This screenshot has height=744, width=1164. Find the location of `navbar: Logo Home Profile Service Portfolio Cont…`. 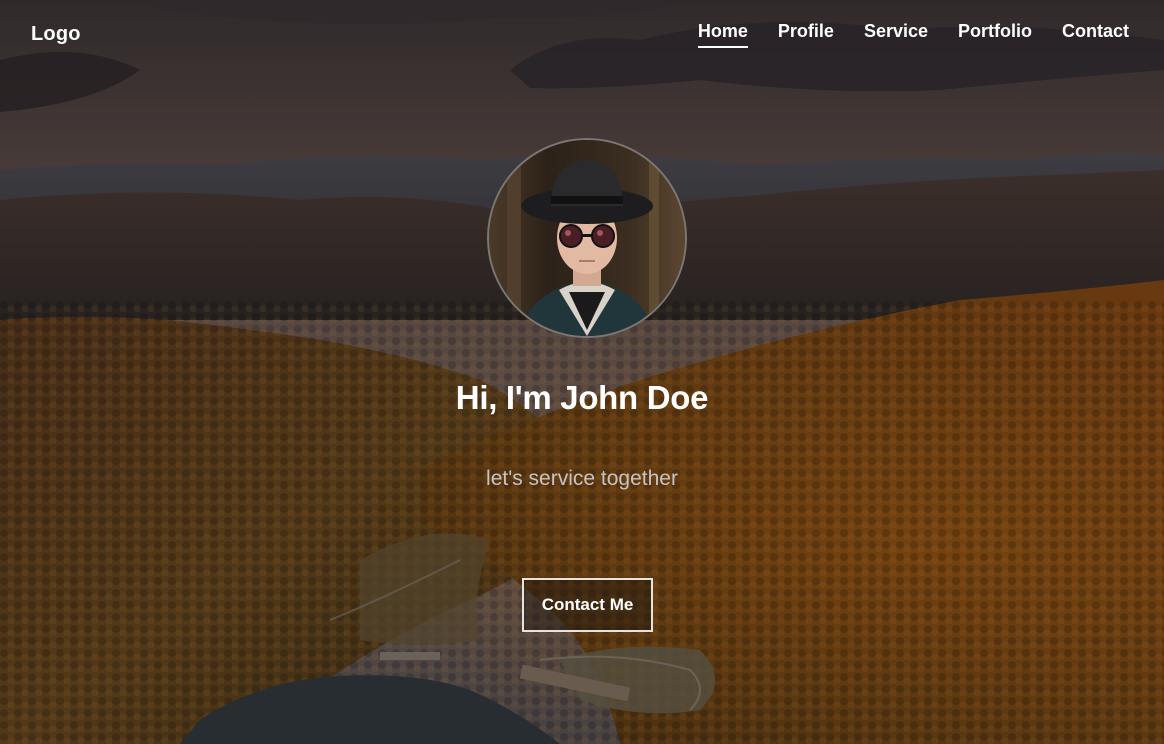

navbar: Logo Home Profile Service Portfolio Cont… is located at coordinates (582, 35).